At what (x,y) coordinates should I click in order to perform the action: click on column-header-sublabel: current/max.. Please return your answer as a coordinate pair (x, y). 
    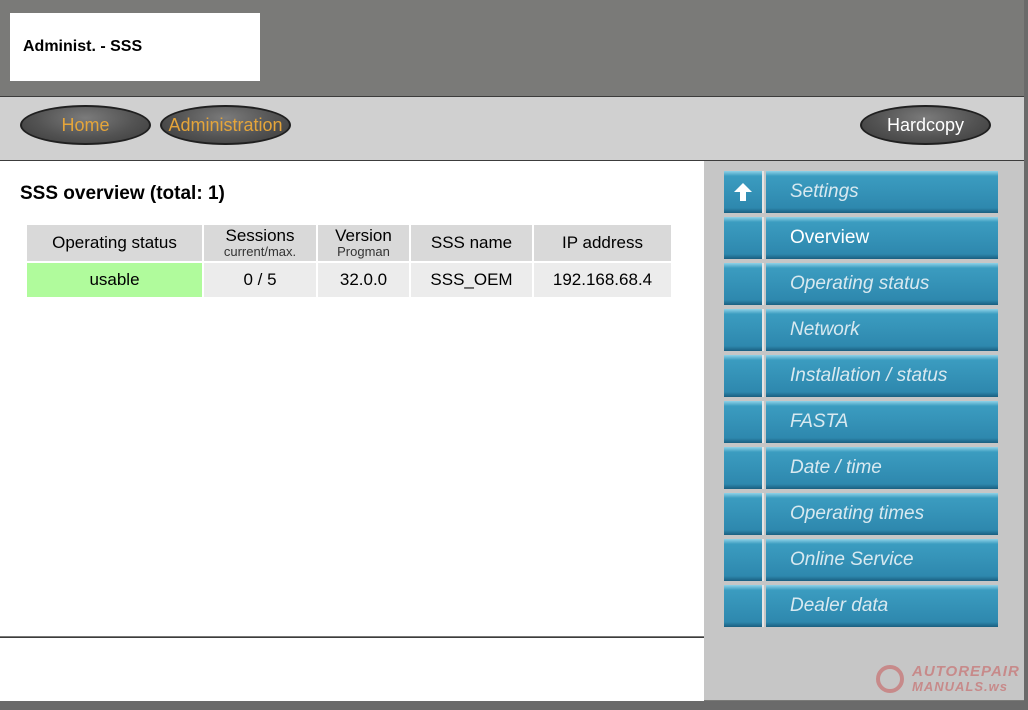
    Looking at the image, I should click on (260, 251).